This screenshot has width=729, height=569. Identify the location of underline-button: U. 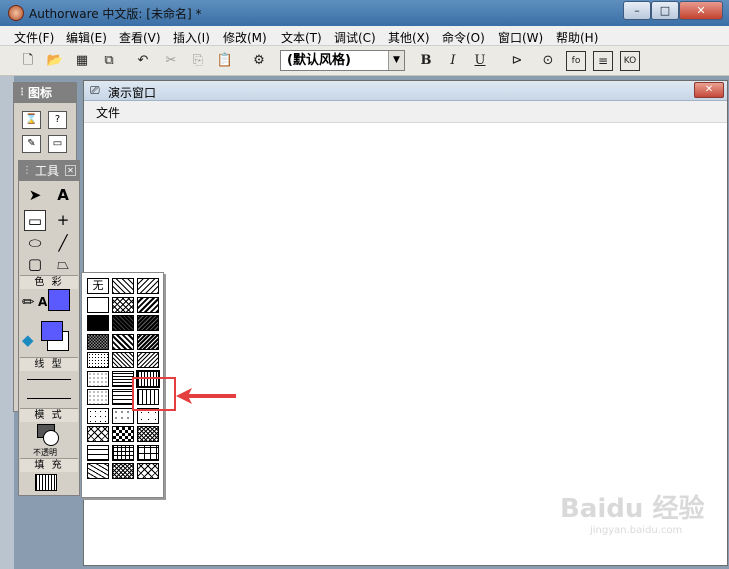
(480, 61).